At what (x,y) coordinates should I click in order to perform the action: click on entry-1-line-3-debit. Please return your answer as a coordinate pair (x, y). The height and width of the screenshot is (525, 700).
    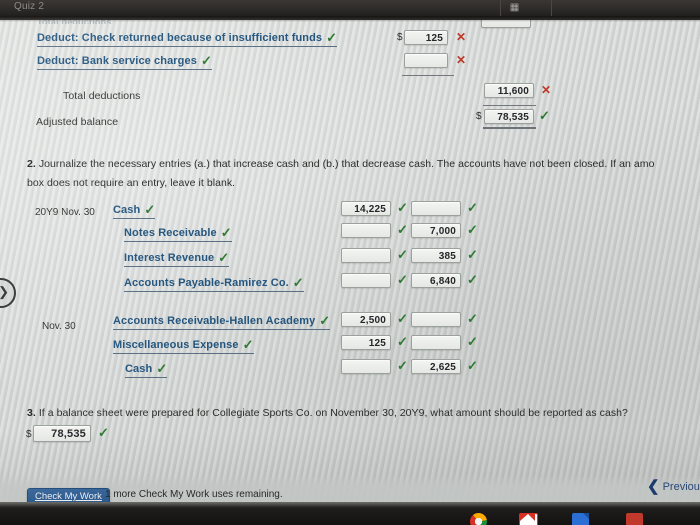
    Looking at the image, I should click on (366, 255).